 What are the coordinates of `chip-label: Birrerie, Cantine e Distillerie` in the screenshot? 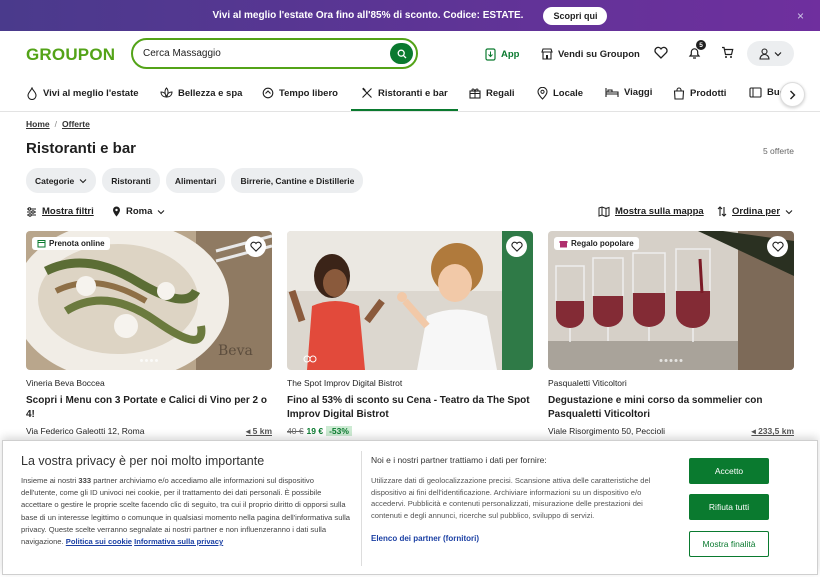 It's located at (297, 180).